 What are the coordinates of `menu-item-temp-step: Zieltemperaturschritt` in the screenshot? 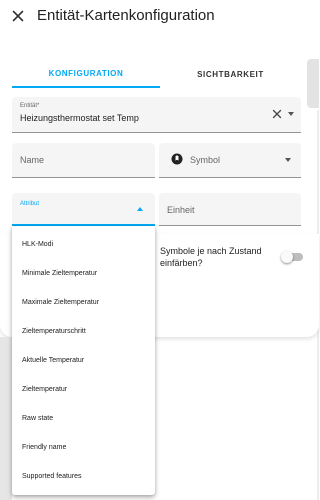 It's located at (83, 331).